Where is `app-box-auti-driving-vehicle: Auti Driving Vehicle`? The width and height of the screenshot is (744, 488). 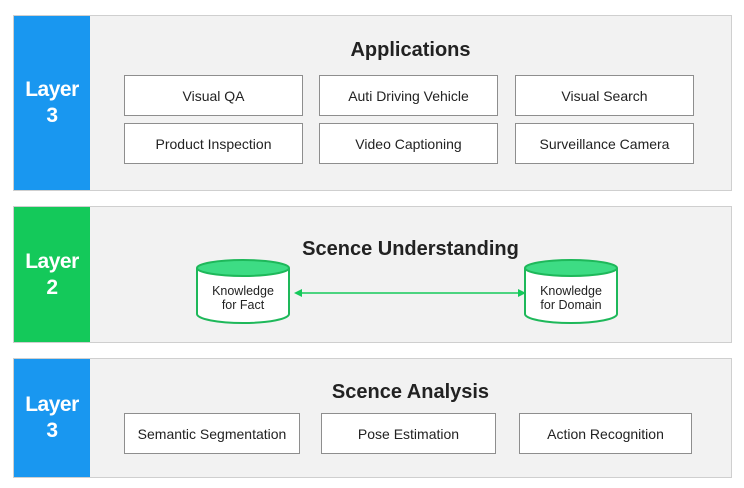 app-box-auti-driving-vehicle: Auti Driving Vehicle is located at coordinates (408, 95).